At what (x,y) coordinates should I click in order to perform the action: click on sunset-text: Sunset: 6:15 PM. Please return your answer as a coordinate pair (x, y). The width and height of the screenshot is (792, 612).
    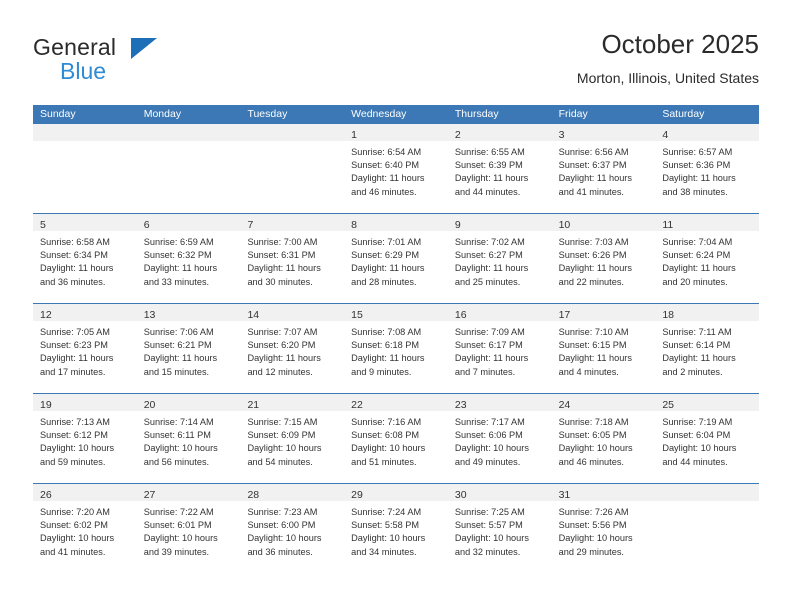
    Looking at the image, I should click on (592, 345).